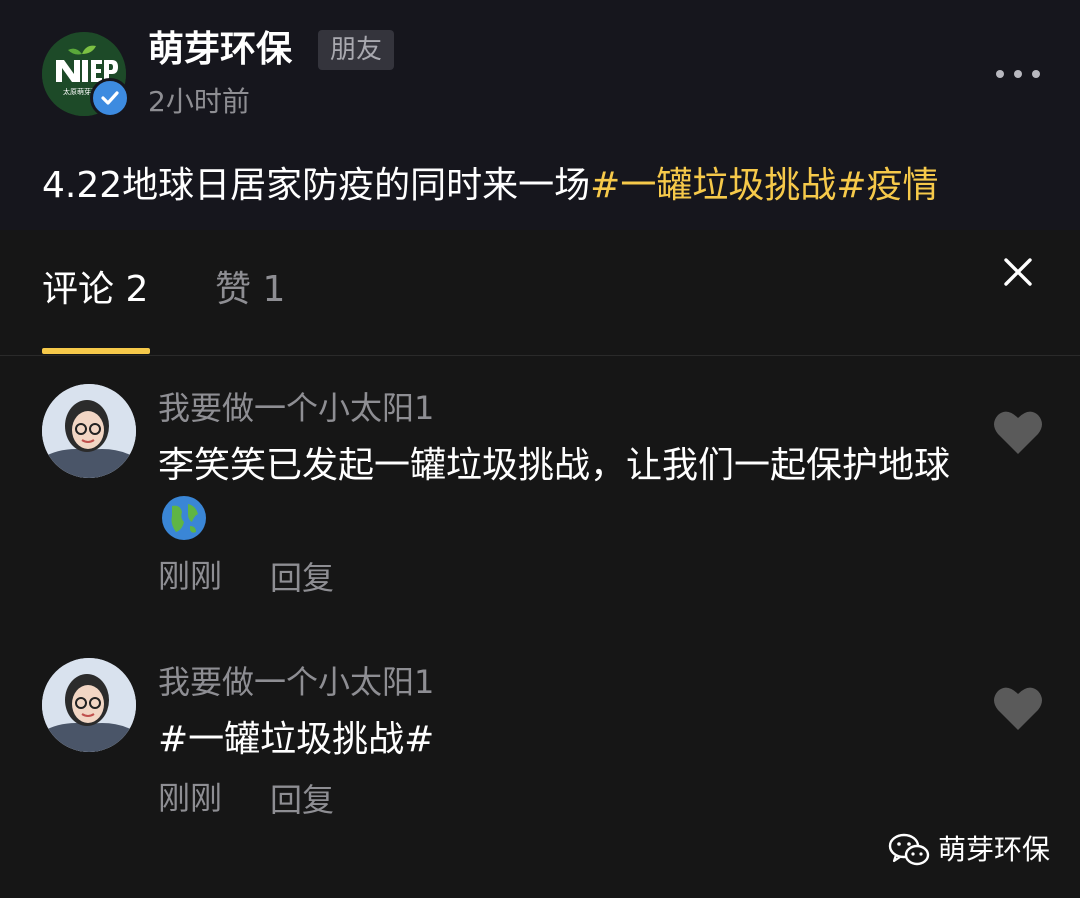 This screenshot has height=898, width=1080. Describe the element at coordinates (220, 50) in the screenshot. I see `post-author-name: 萌芽环保` at that location.